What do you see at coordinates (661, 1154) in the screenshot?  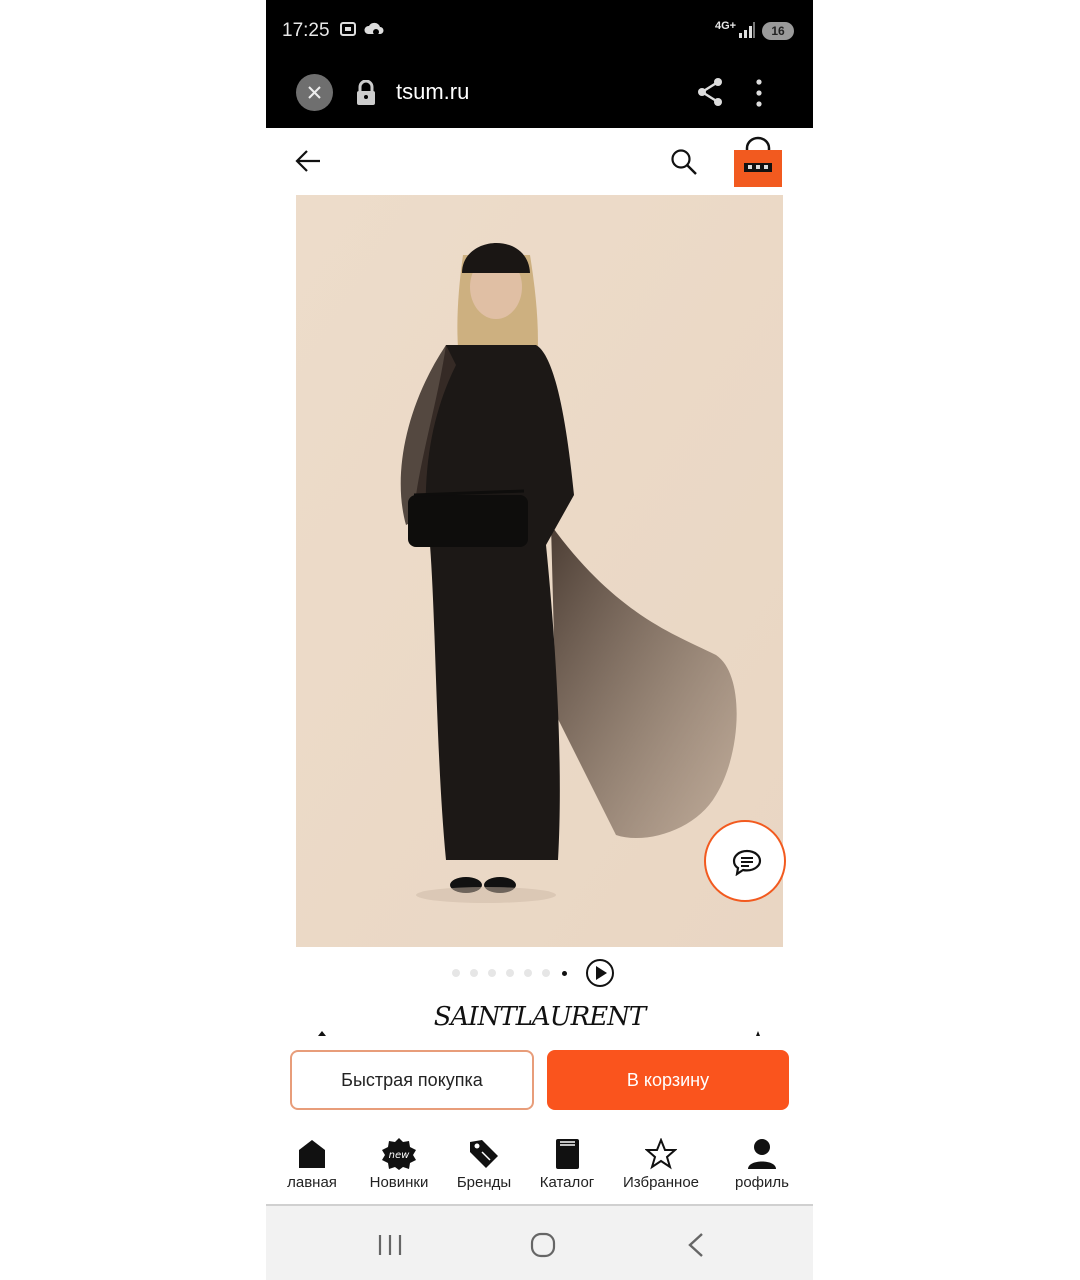 I see `star-icon` at bounding box center [661, 1154].